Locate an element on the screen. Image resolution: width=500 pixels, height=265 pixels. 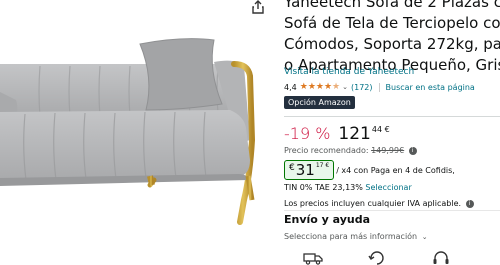
tin-row: TIN 0% TAE 23,13% Seleccionar is located at coordinates (348, 187).